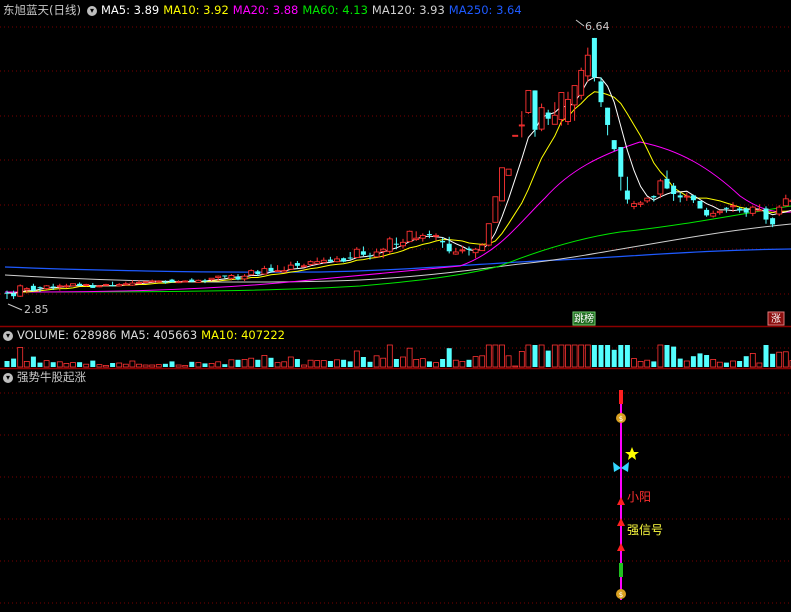  Describe the element at coordinates (408, 10) in the screenshot. I see `ma-label-4: MA120: 3.93` at that location.